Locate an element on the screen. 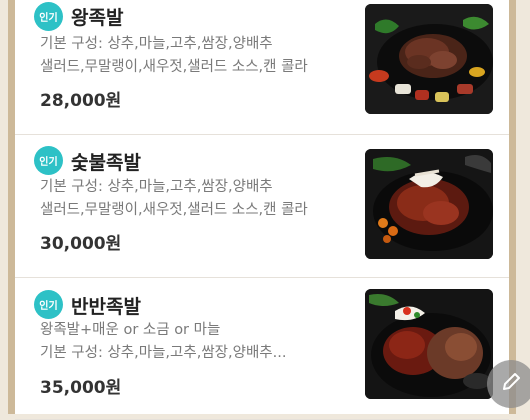  menu-item-name: 숯불족발 is located at coordinates (106, 163).